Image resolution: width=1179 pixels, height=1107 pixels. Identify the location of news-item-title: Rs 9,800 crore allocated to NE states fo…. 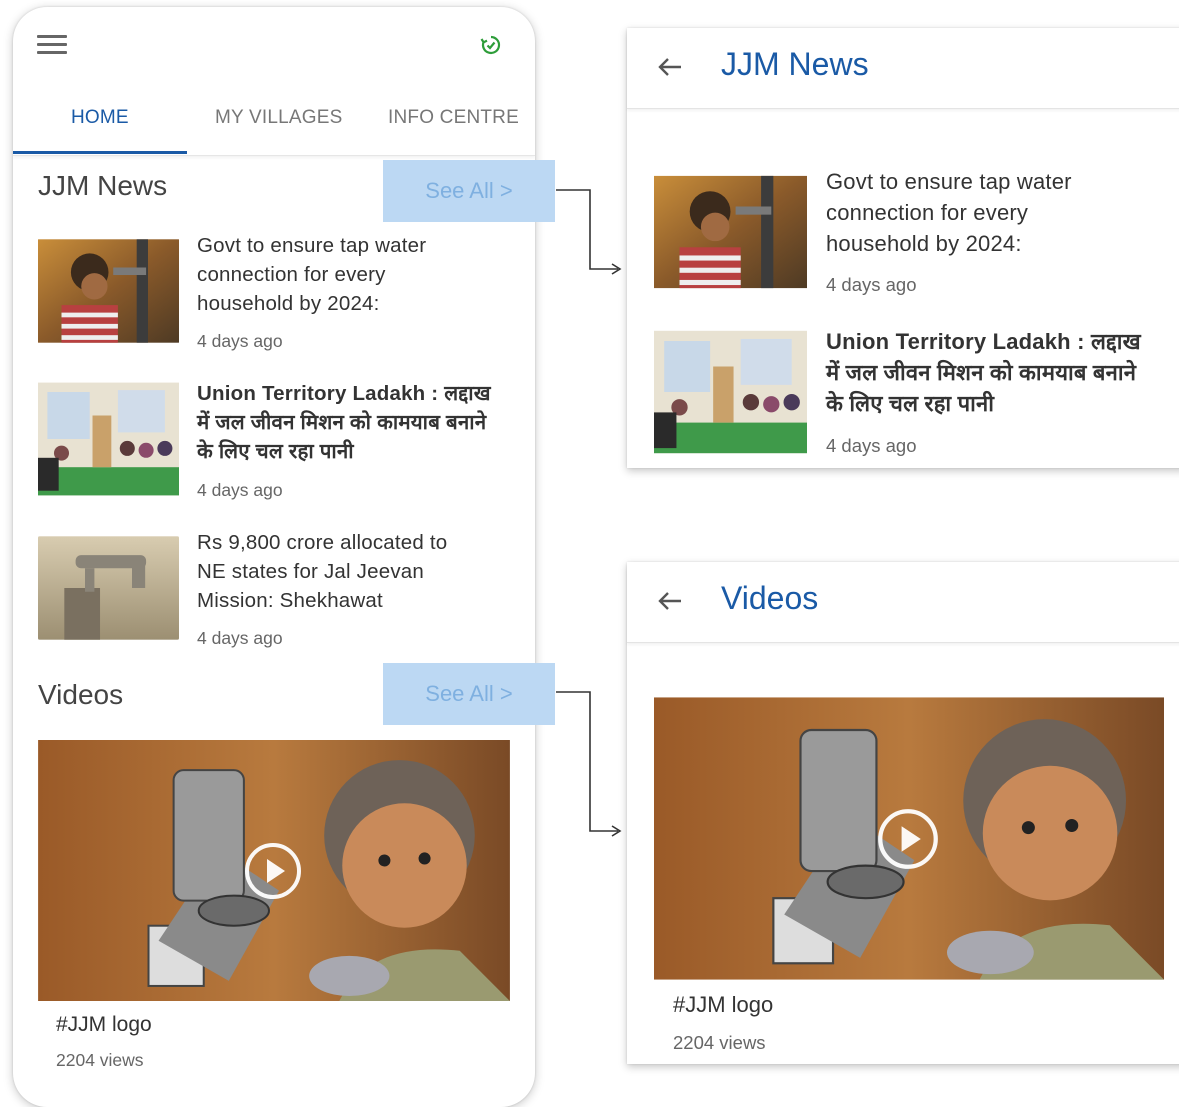
(337, 571).